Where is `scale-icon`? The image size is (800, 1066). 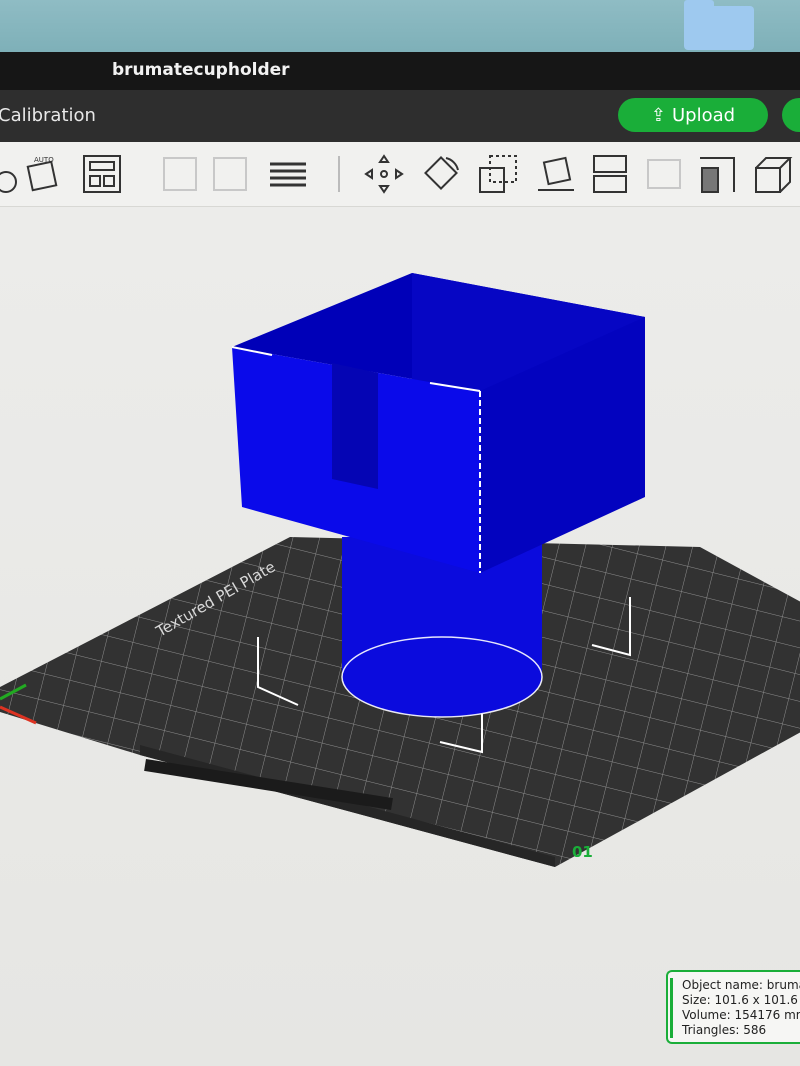
scale-icon is located at coordinates (498, 174).